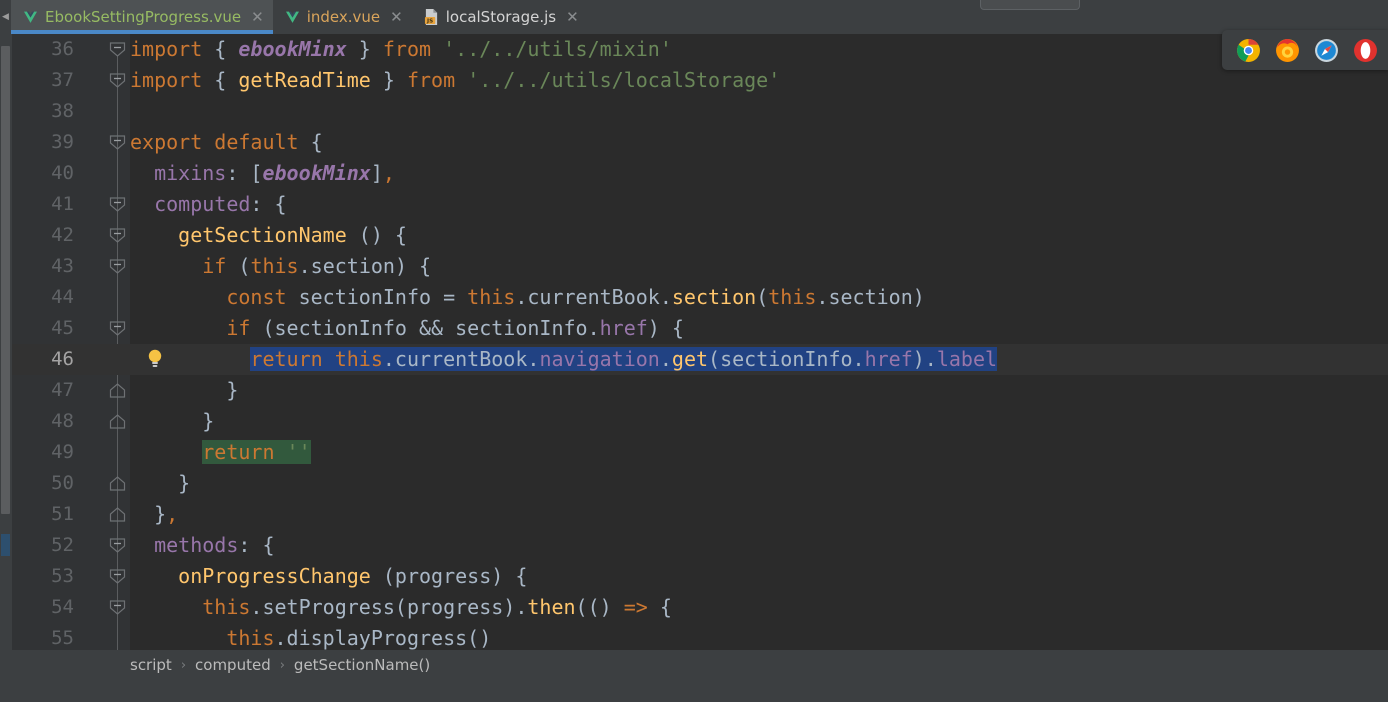  I want to click on line-number: 53, so click(62, 576).